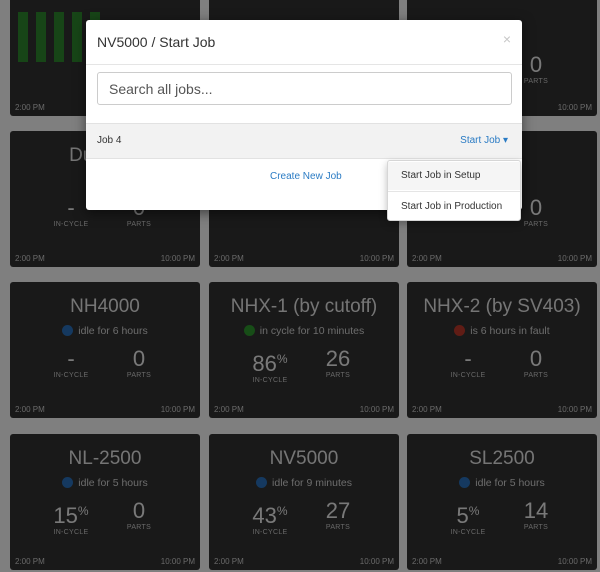  Describe the element at coordinates (156, 42) in the screenshot. I see `modal-title: NV5000 / Start Job` at that location.